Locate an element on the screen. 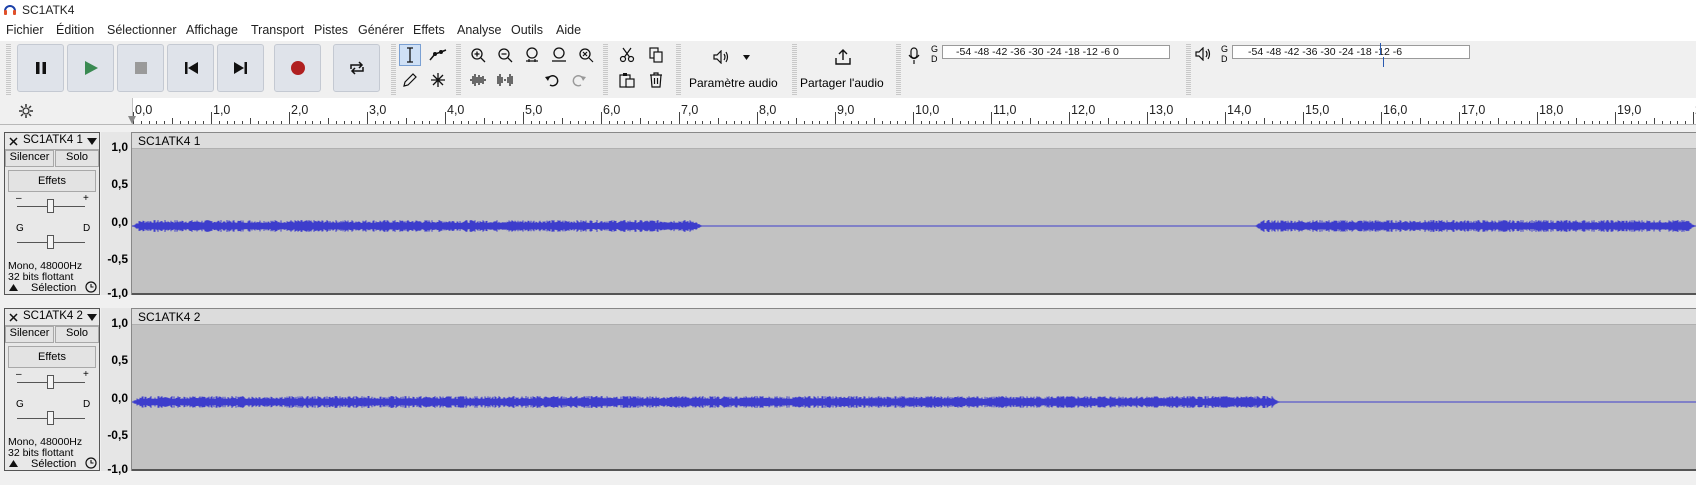  zoom-out-button is located at coordinates (505, 55).